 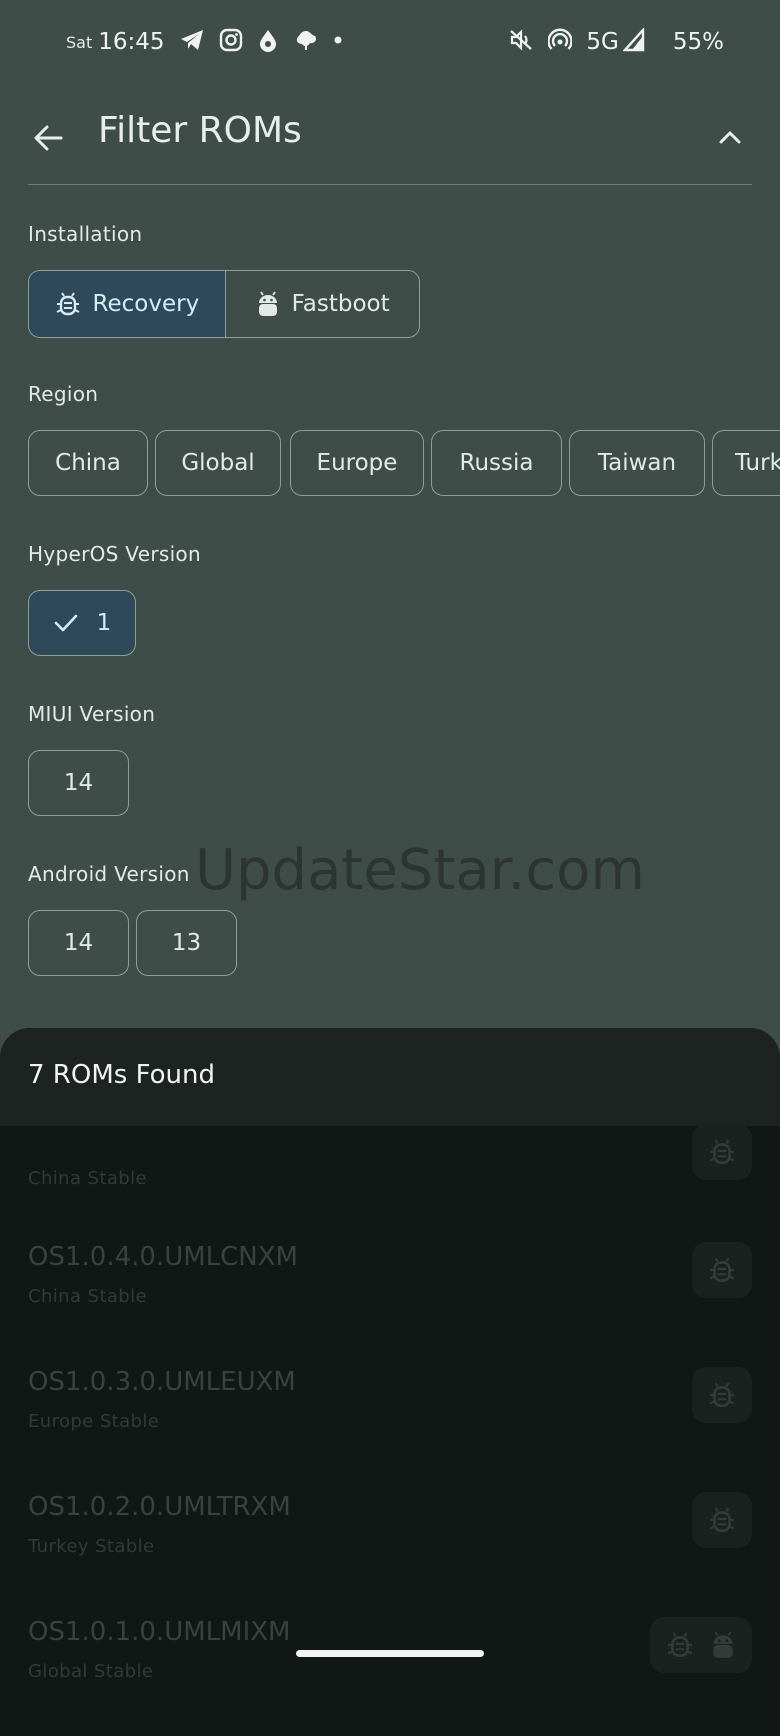 What do you see at coordinates (390, 1653) in the screenshot?
I see `gesture-nav-handle` at bounding box center [390, 1653].